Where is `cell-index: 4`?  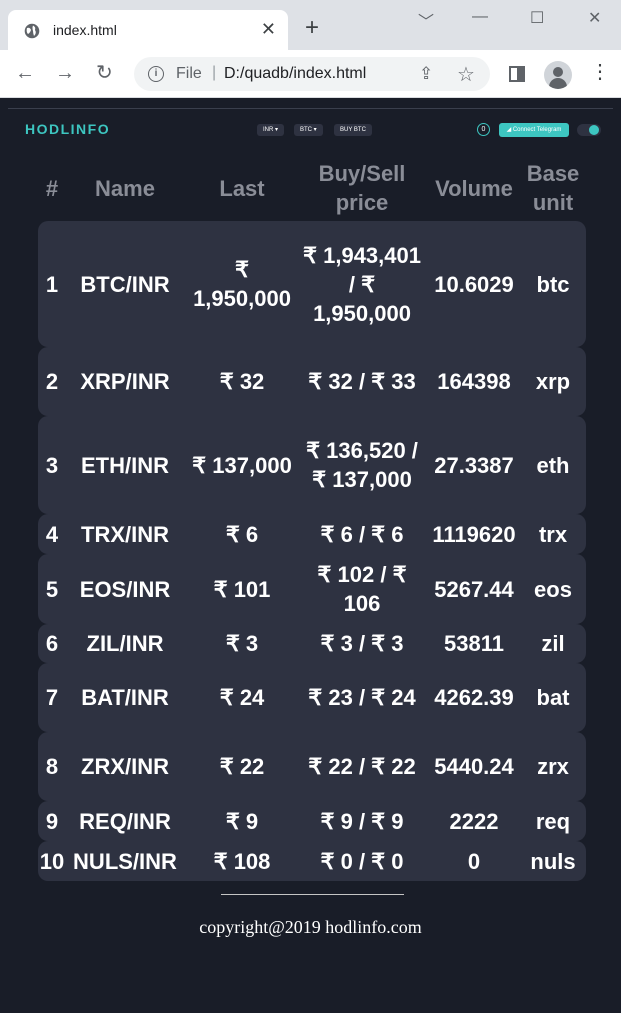 cell-index: 4 is located at coordinates (52, 534).